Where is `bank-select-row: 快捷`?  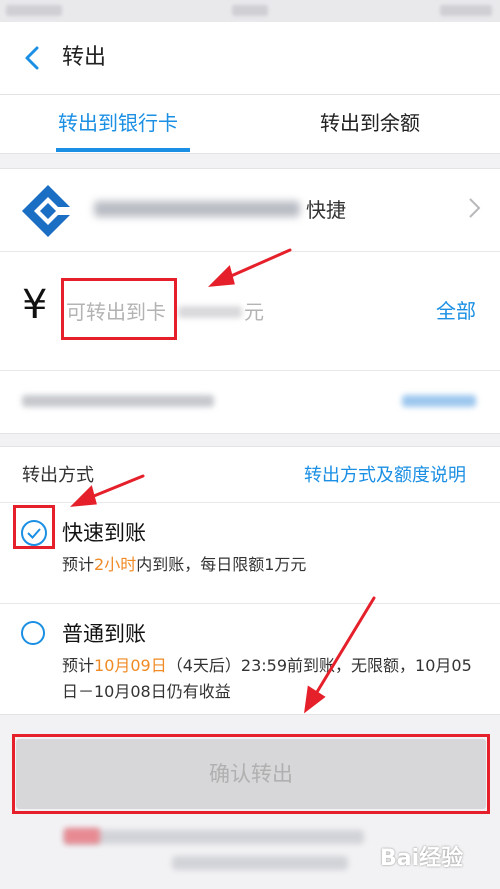
bank-select-row: 快捷 is located at coordinates (250, 210).